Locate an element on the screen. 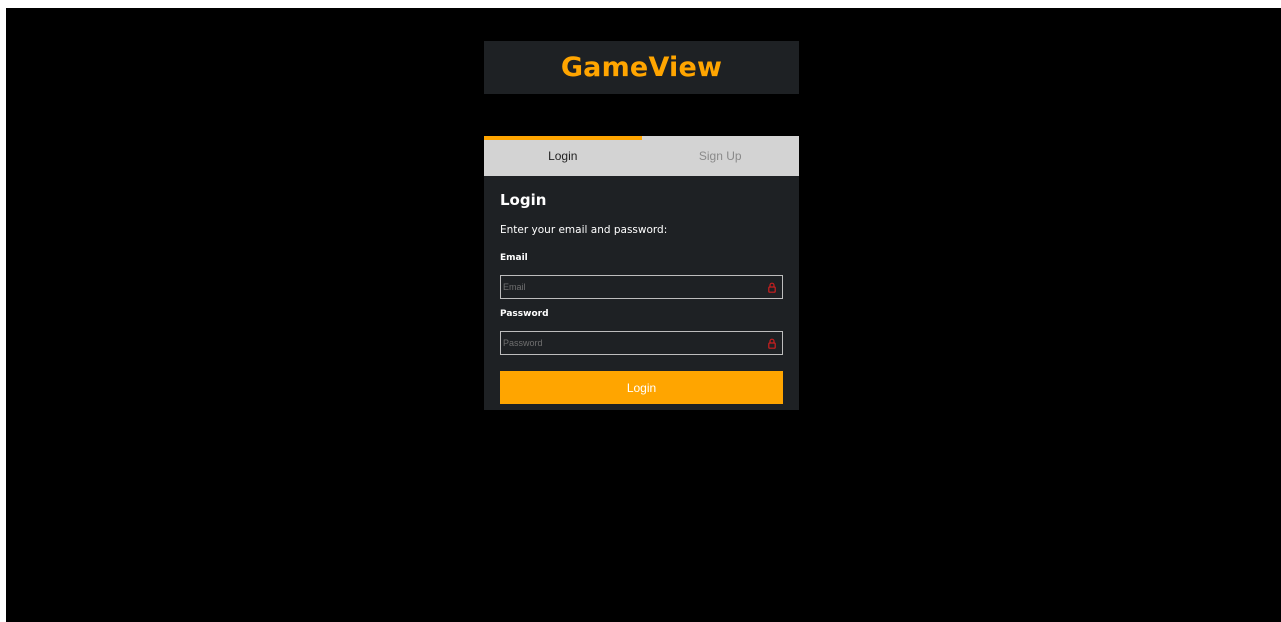 This screenshot has height=622, width=1281. form-instruction: Enter your email and password: is located at coordinates (584, 230).